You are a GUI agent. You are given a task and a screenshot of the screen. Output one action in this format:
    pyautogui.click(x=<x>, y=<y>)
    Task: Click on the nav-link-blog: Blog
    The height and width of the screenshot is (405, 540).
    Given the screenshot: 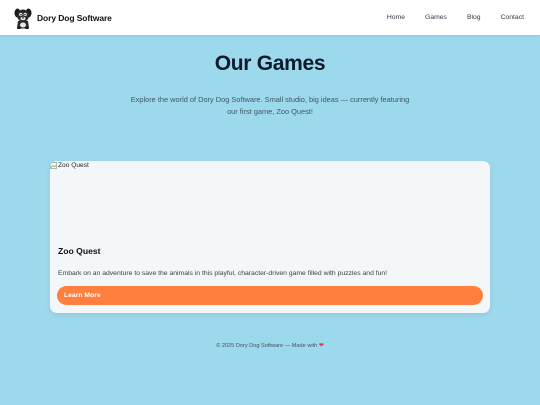 What is the action you would take?
    pyautogui.click(x=474, y=17)
    